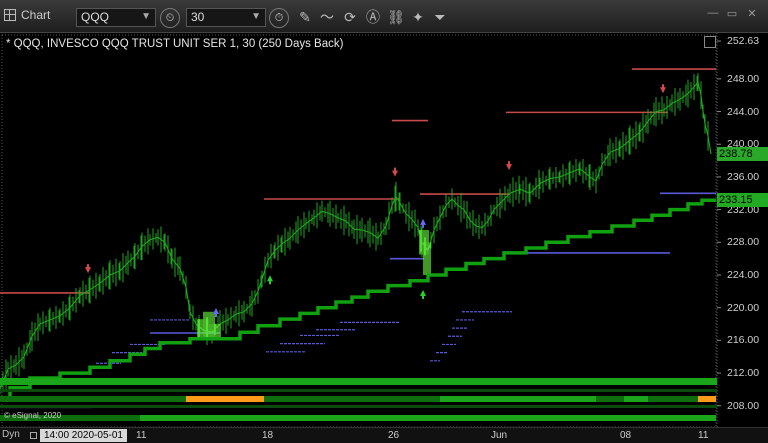 This screenshot has width=768, height=443. What do you see at coordinates (36, 15) in the screenshot?
I see `chart-tab-label: Chart` at bounding box center [36, 15].